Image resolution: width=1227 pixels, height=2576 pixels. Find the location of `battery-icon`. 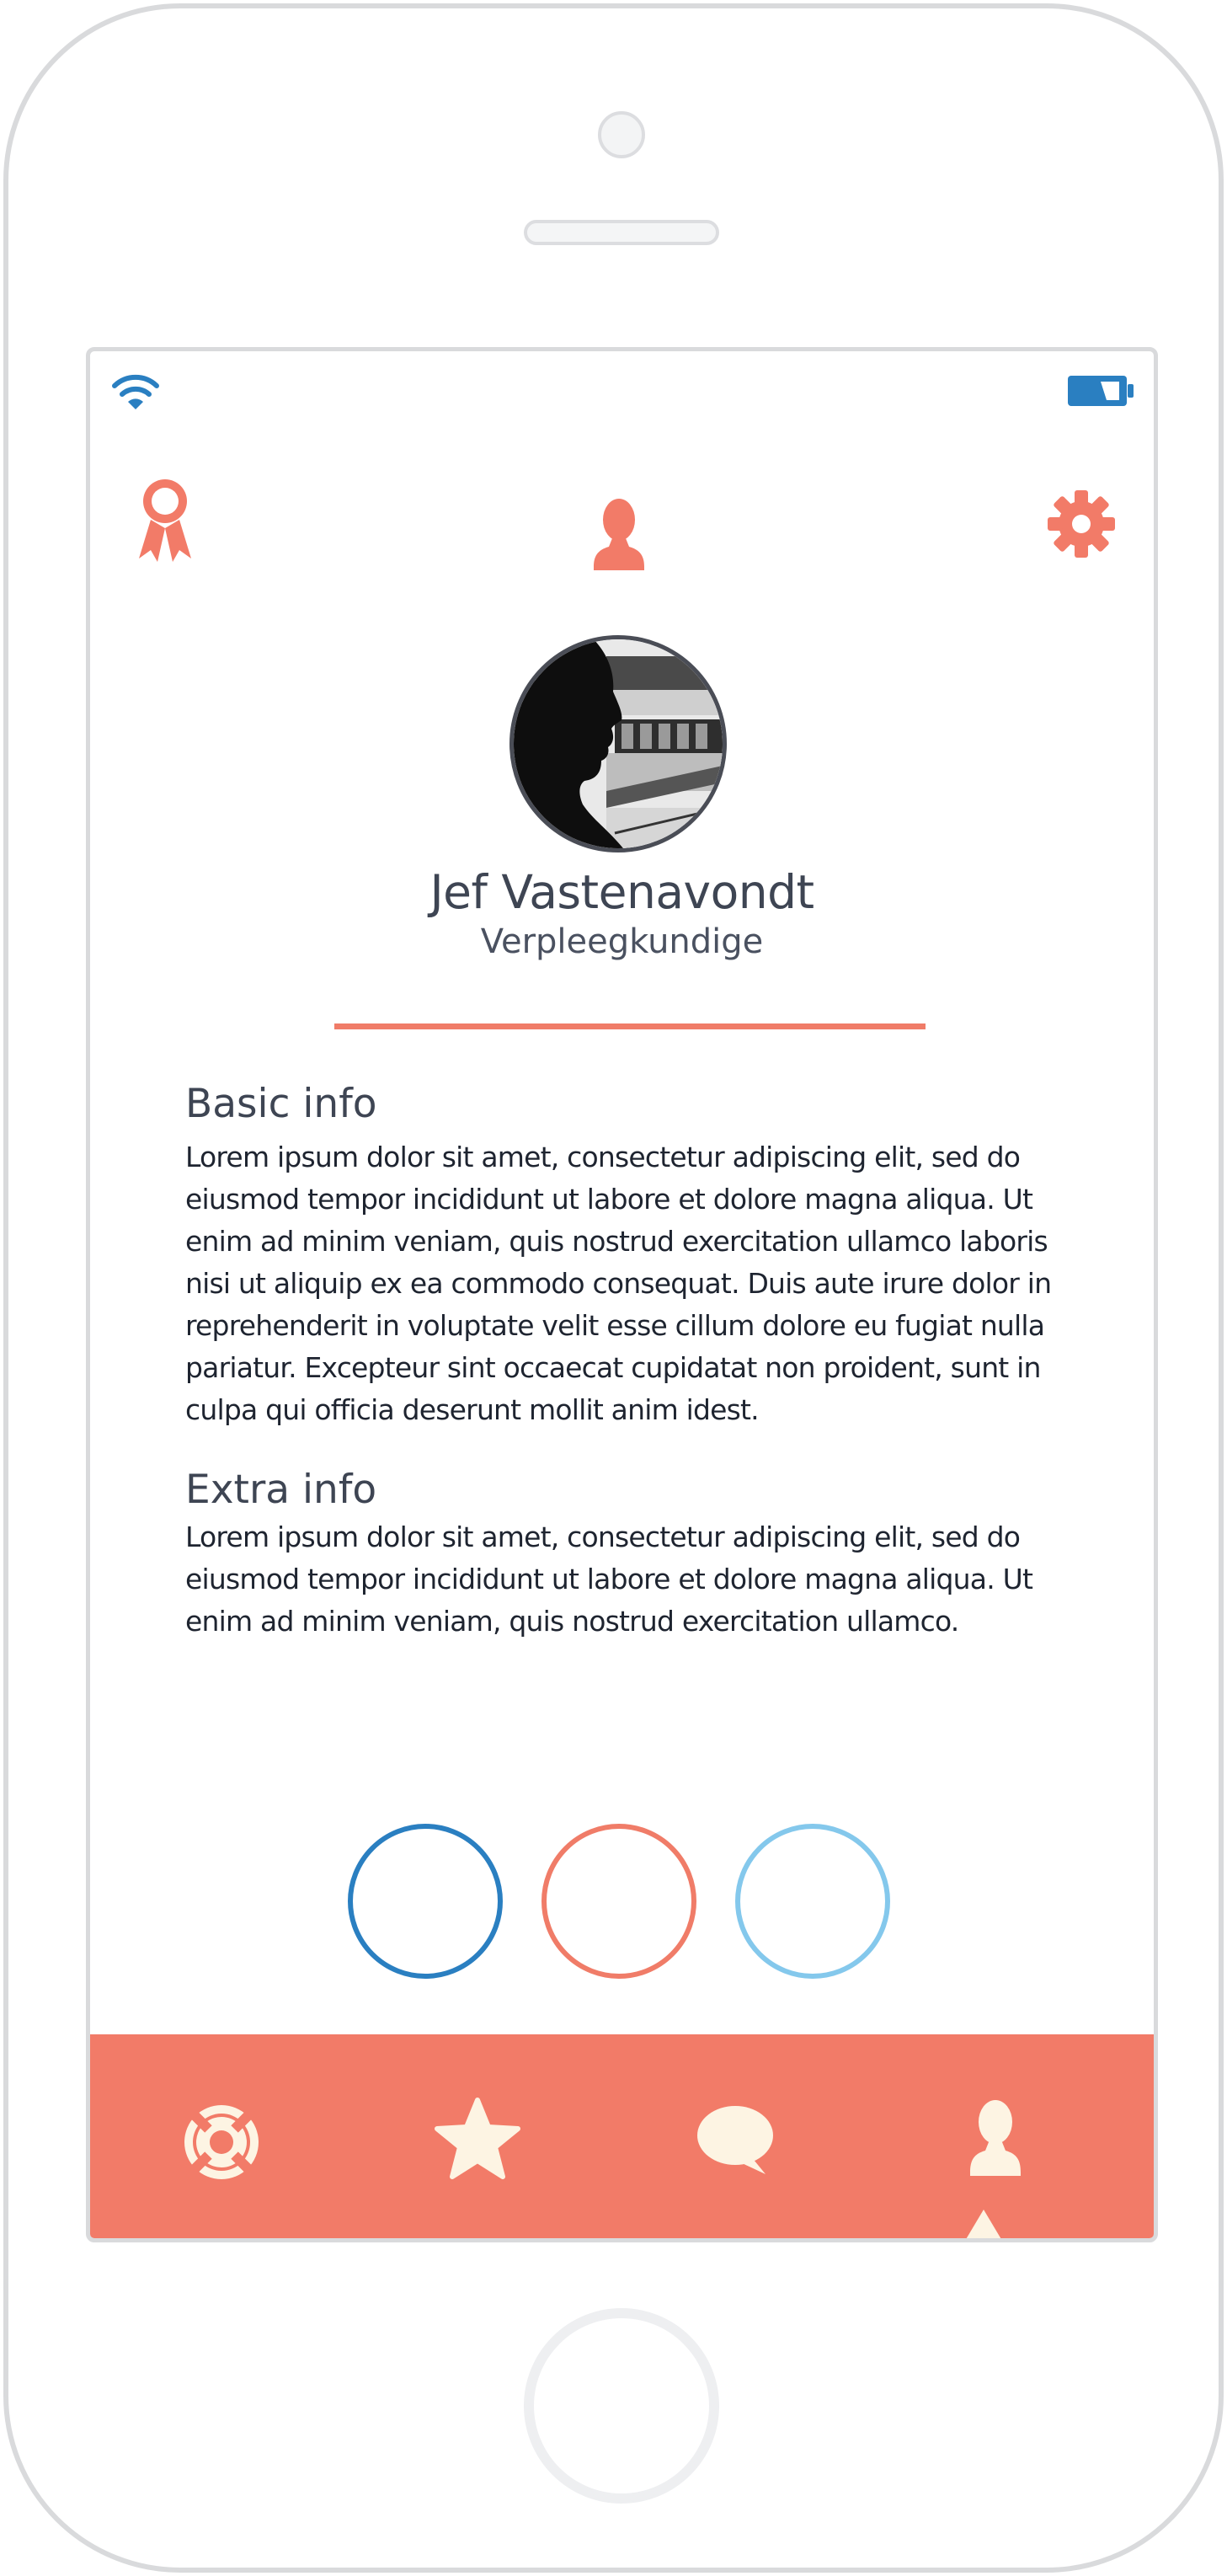

battery-icon is located at coordinates (1101, 391).